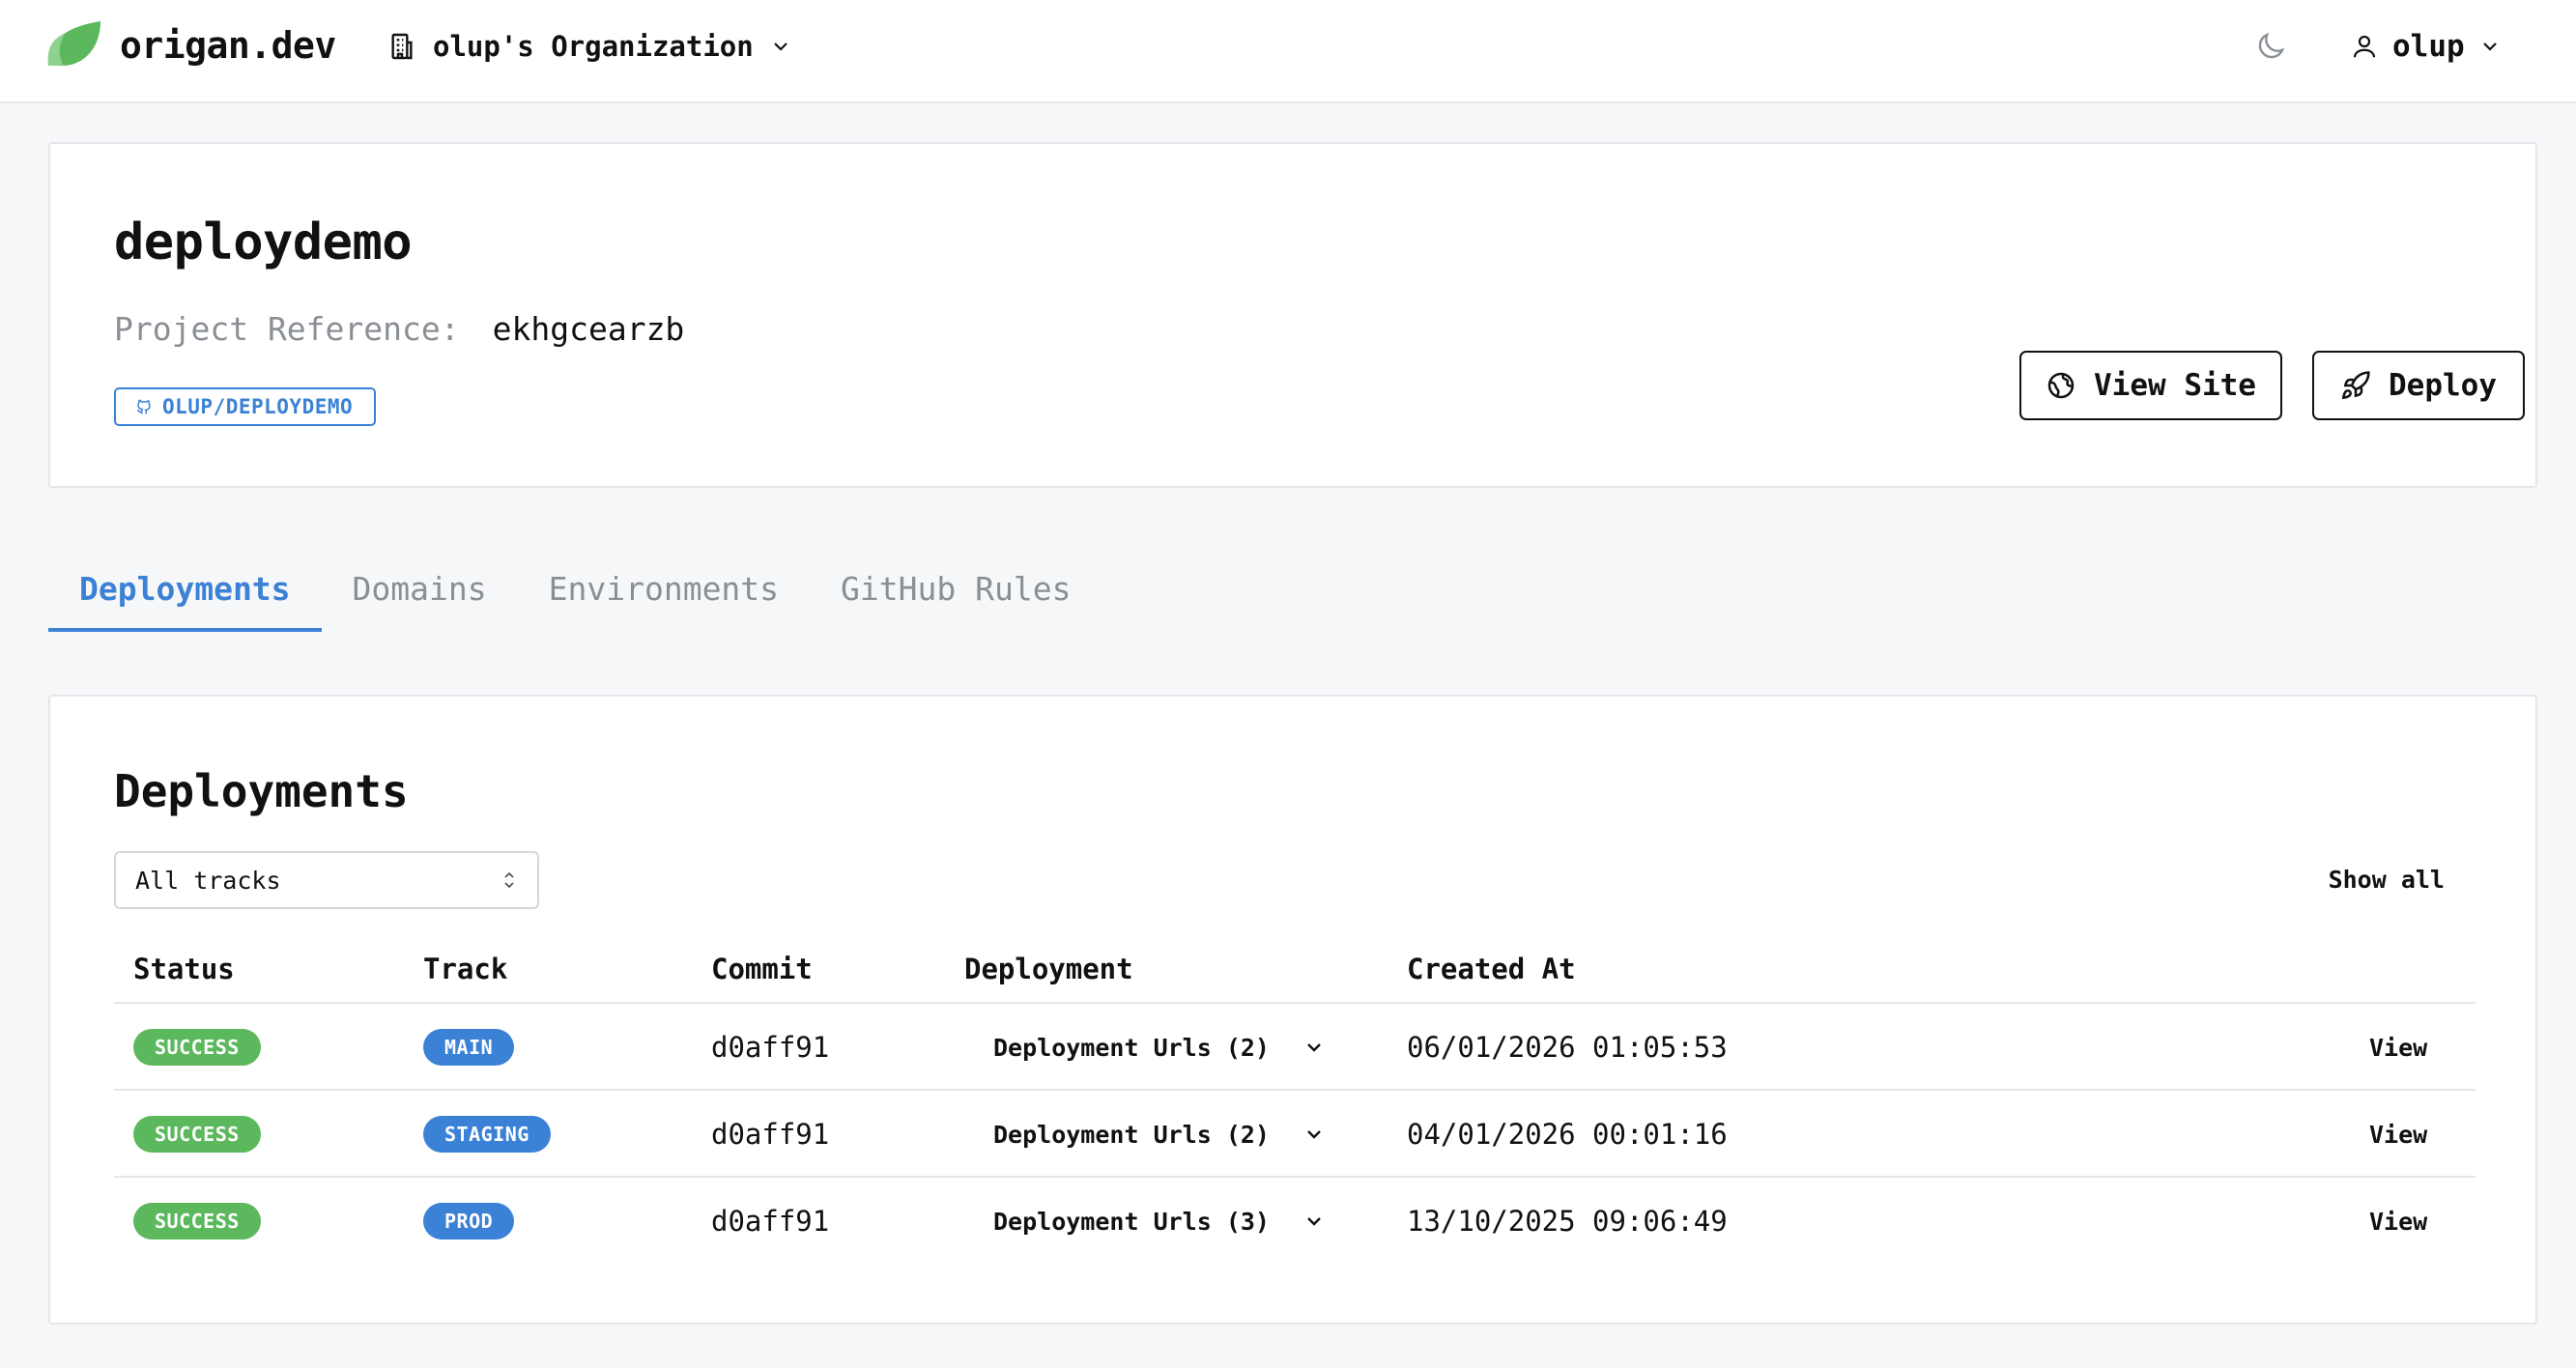  I want to click on view-site-label: View Site, so click(2175, 385).